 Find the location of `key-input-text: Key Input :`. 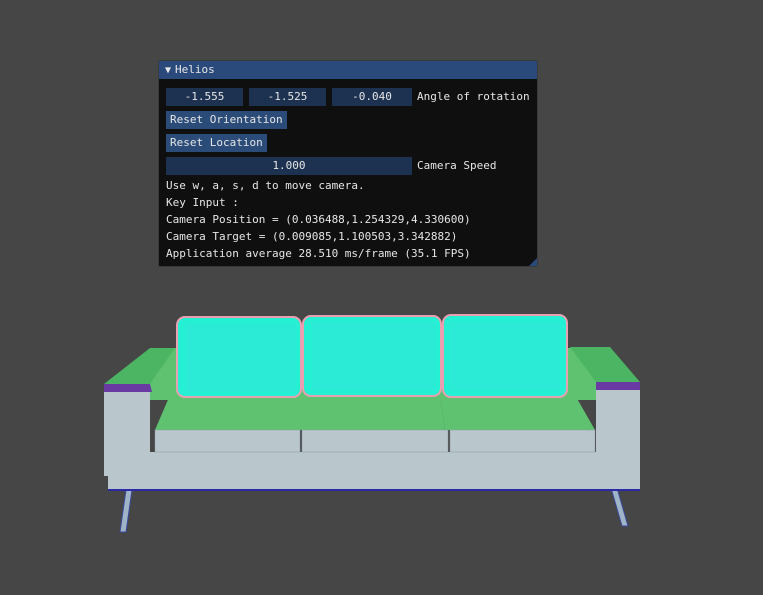

key-input-text: Key Input : is located at coordinates (202, 202).